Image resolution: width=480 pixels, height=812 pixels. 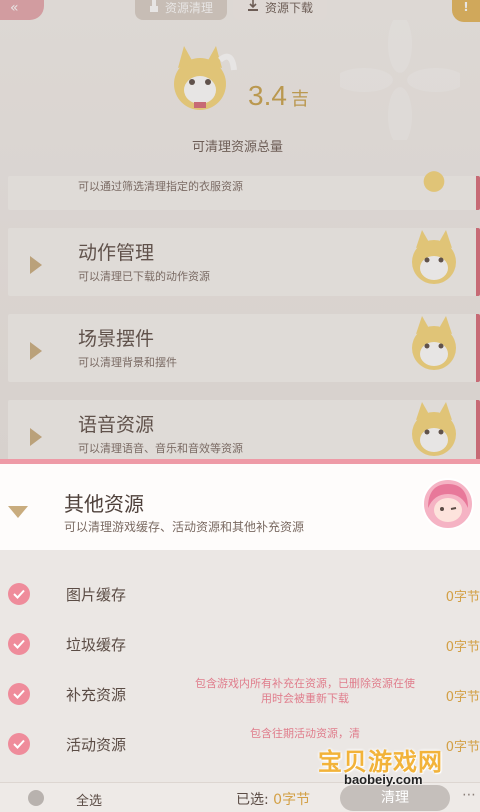 I want to click on summary-caption: 可清理资源总量, so click(x=238, y=147).